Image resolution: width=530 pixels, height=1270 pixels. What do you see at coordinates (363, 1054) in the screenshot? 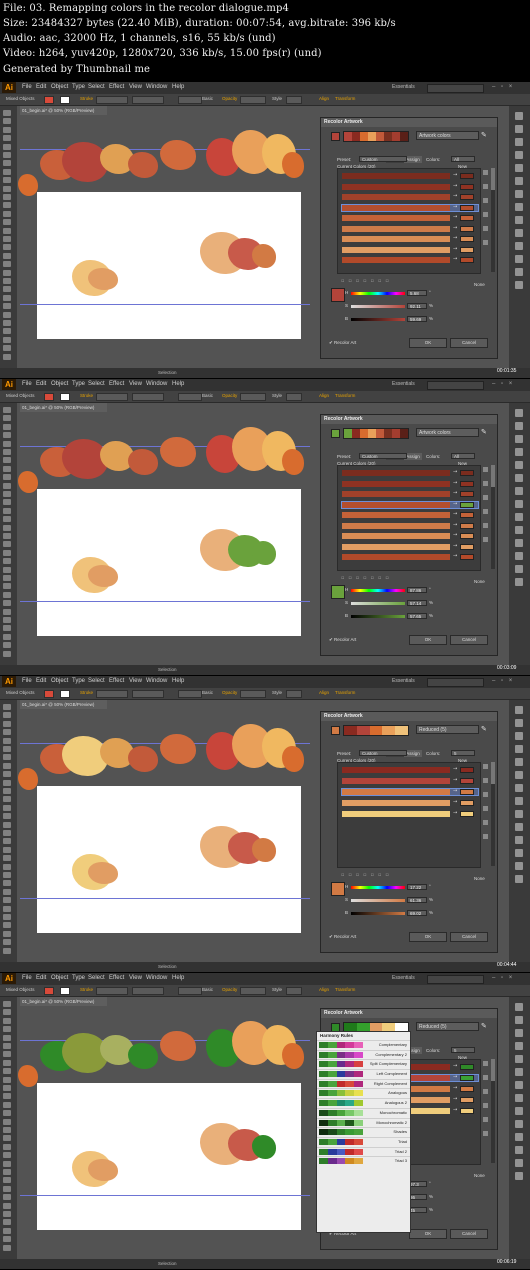
I see `harmony-rule-item: Complementary 2` at bounding box center [363, 1054].